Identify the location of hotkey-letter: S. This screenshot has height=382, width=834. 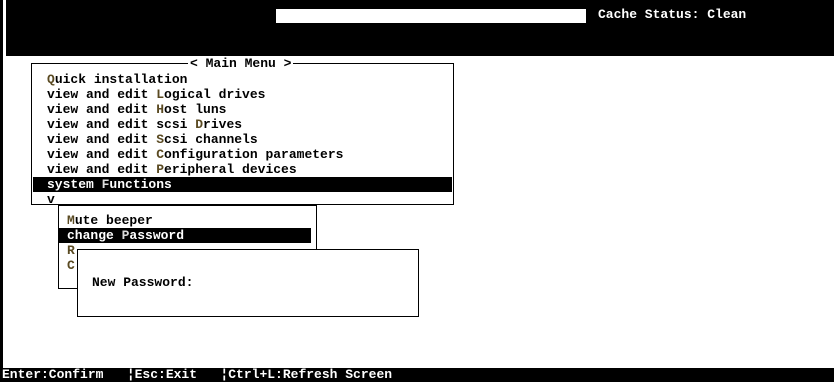
(160, 139).